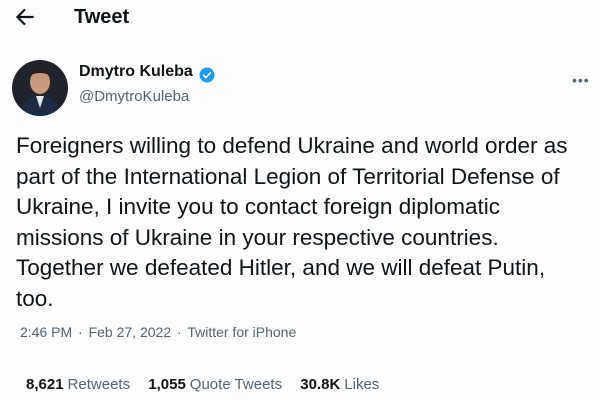 This screenshot has width=600, height=400. Describe the element at coordinates (362, 384) in the screenshot. I see `likes-label: Likes` at that location.